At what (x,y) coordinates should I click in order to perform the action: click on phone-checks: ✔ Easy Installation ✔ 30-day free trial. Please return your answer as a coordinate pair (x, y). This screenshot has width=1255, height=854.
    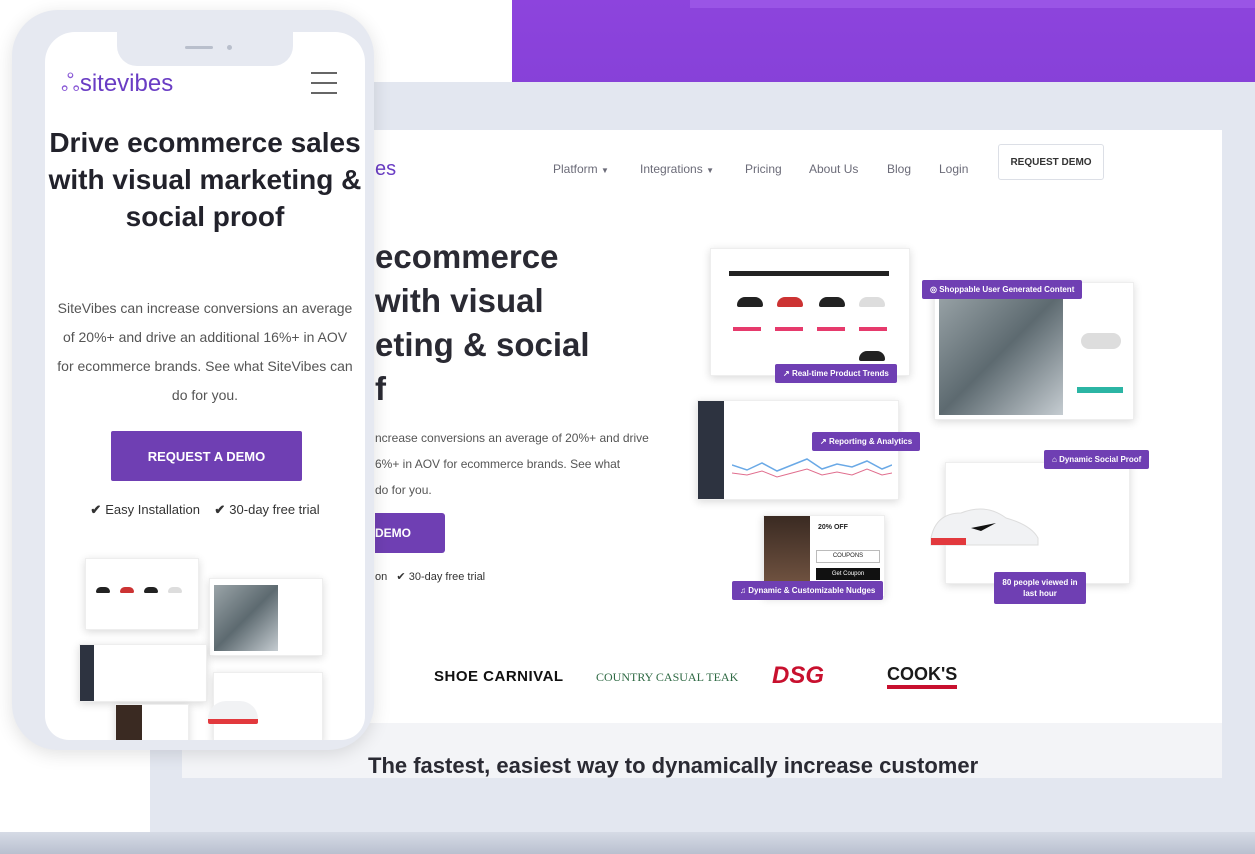
    Looking at the image, I should click on (205, 510).